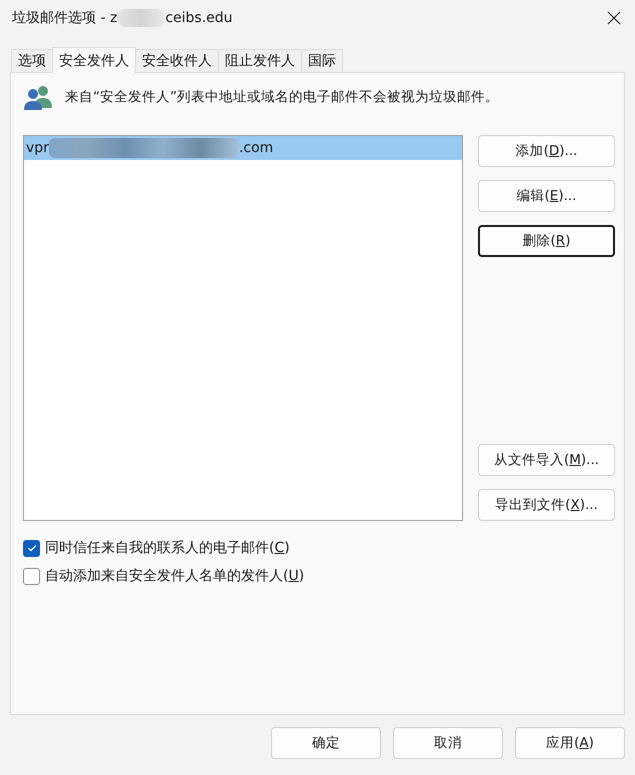 The image size is (635, 775). I want to click on checkmark-icon, so click(32, 548).